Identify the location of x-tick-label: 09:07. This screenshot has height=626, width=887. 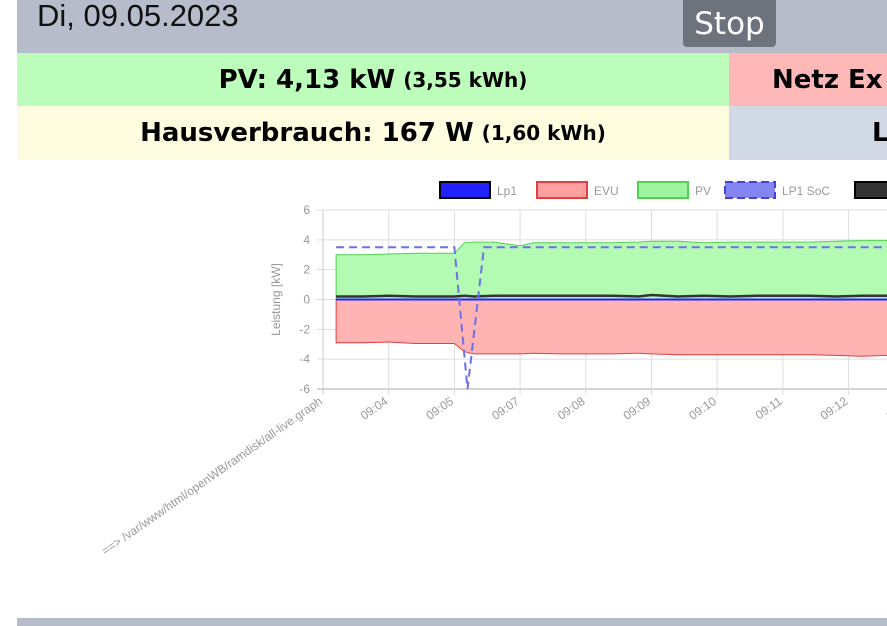
(505, 408).